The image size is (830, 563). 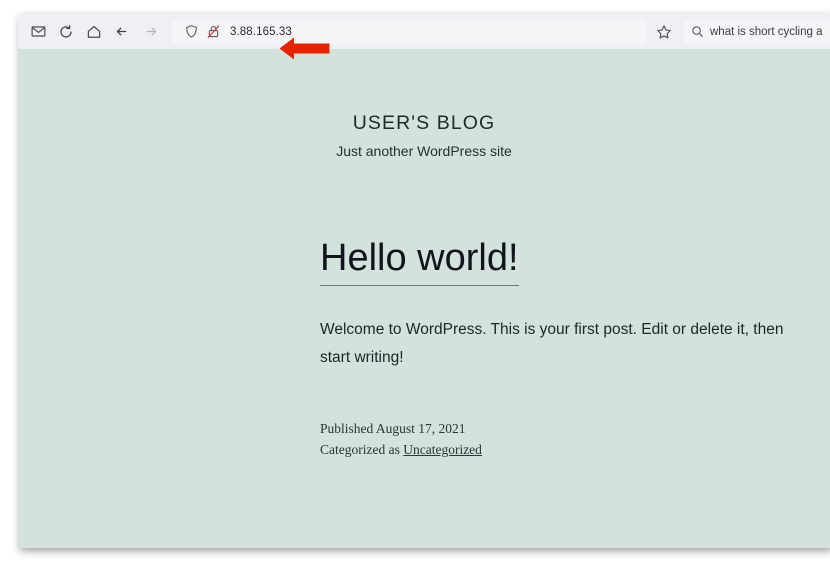 I want to click on post-title-link: Hello world!, so click(x=419, y=261).